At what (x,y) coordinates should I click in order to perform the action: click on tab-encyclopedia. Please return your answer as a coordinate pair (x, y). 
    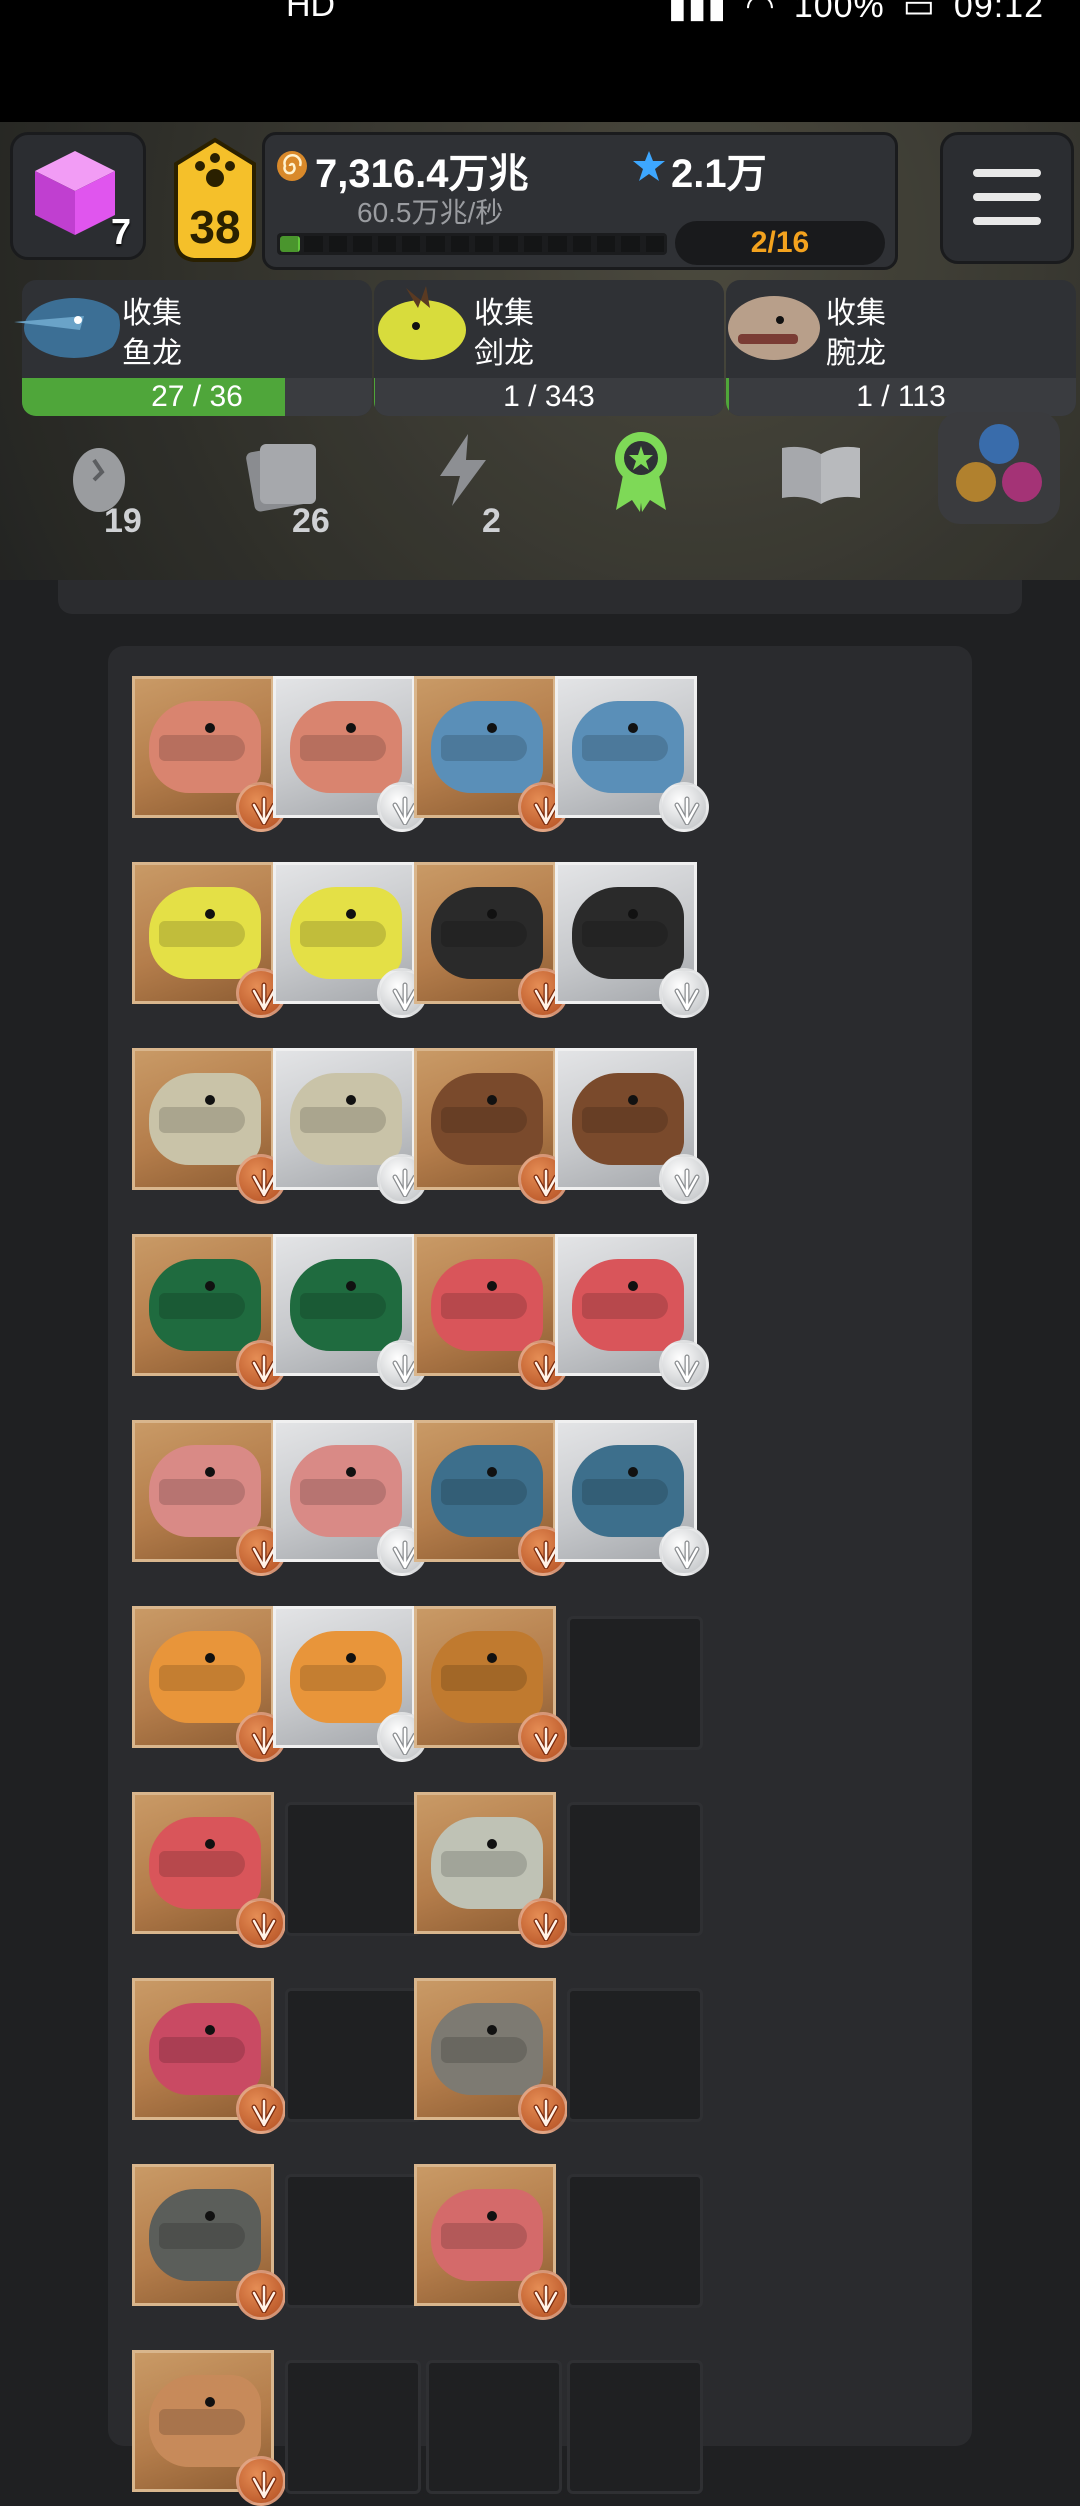
    Looking at the image, I should click on (838, 487).